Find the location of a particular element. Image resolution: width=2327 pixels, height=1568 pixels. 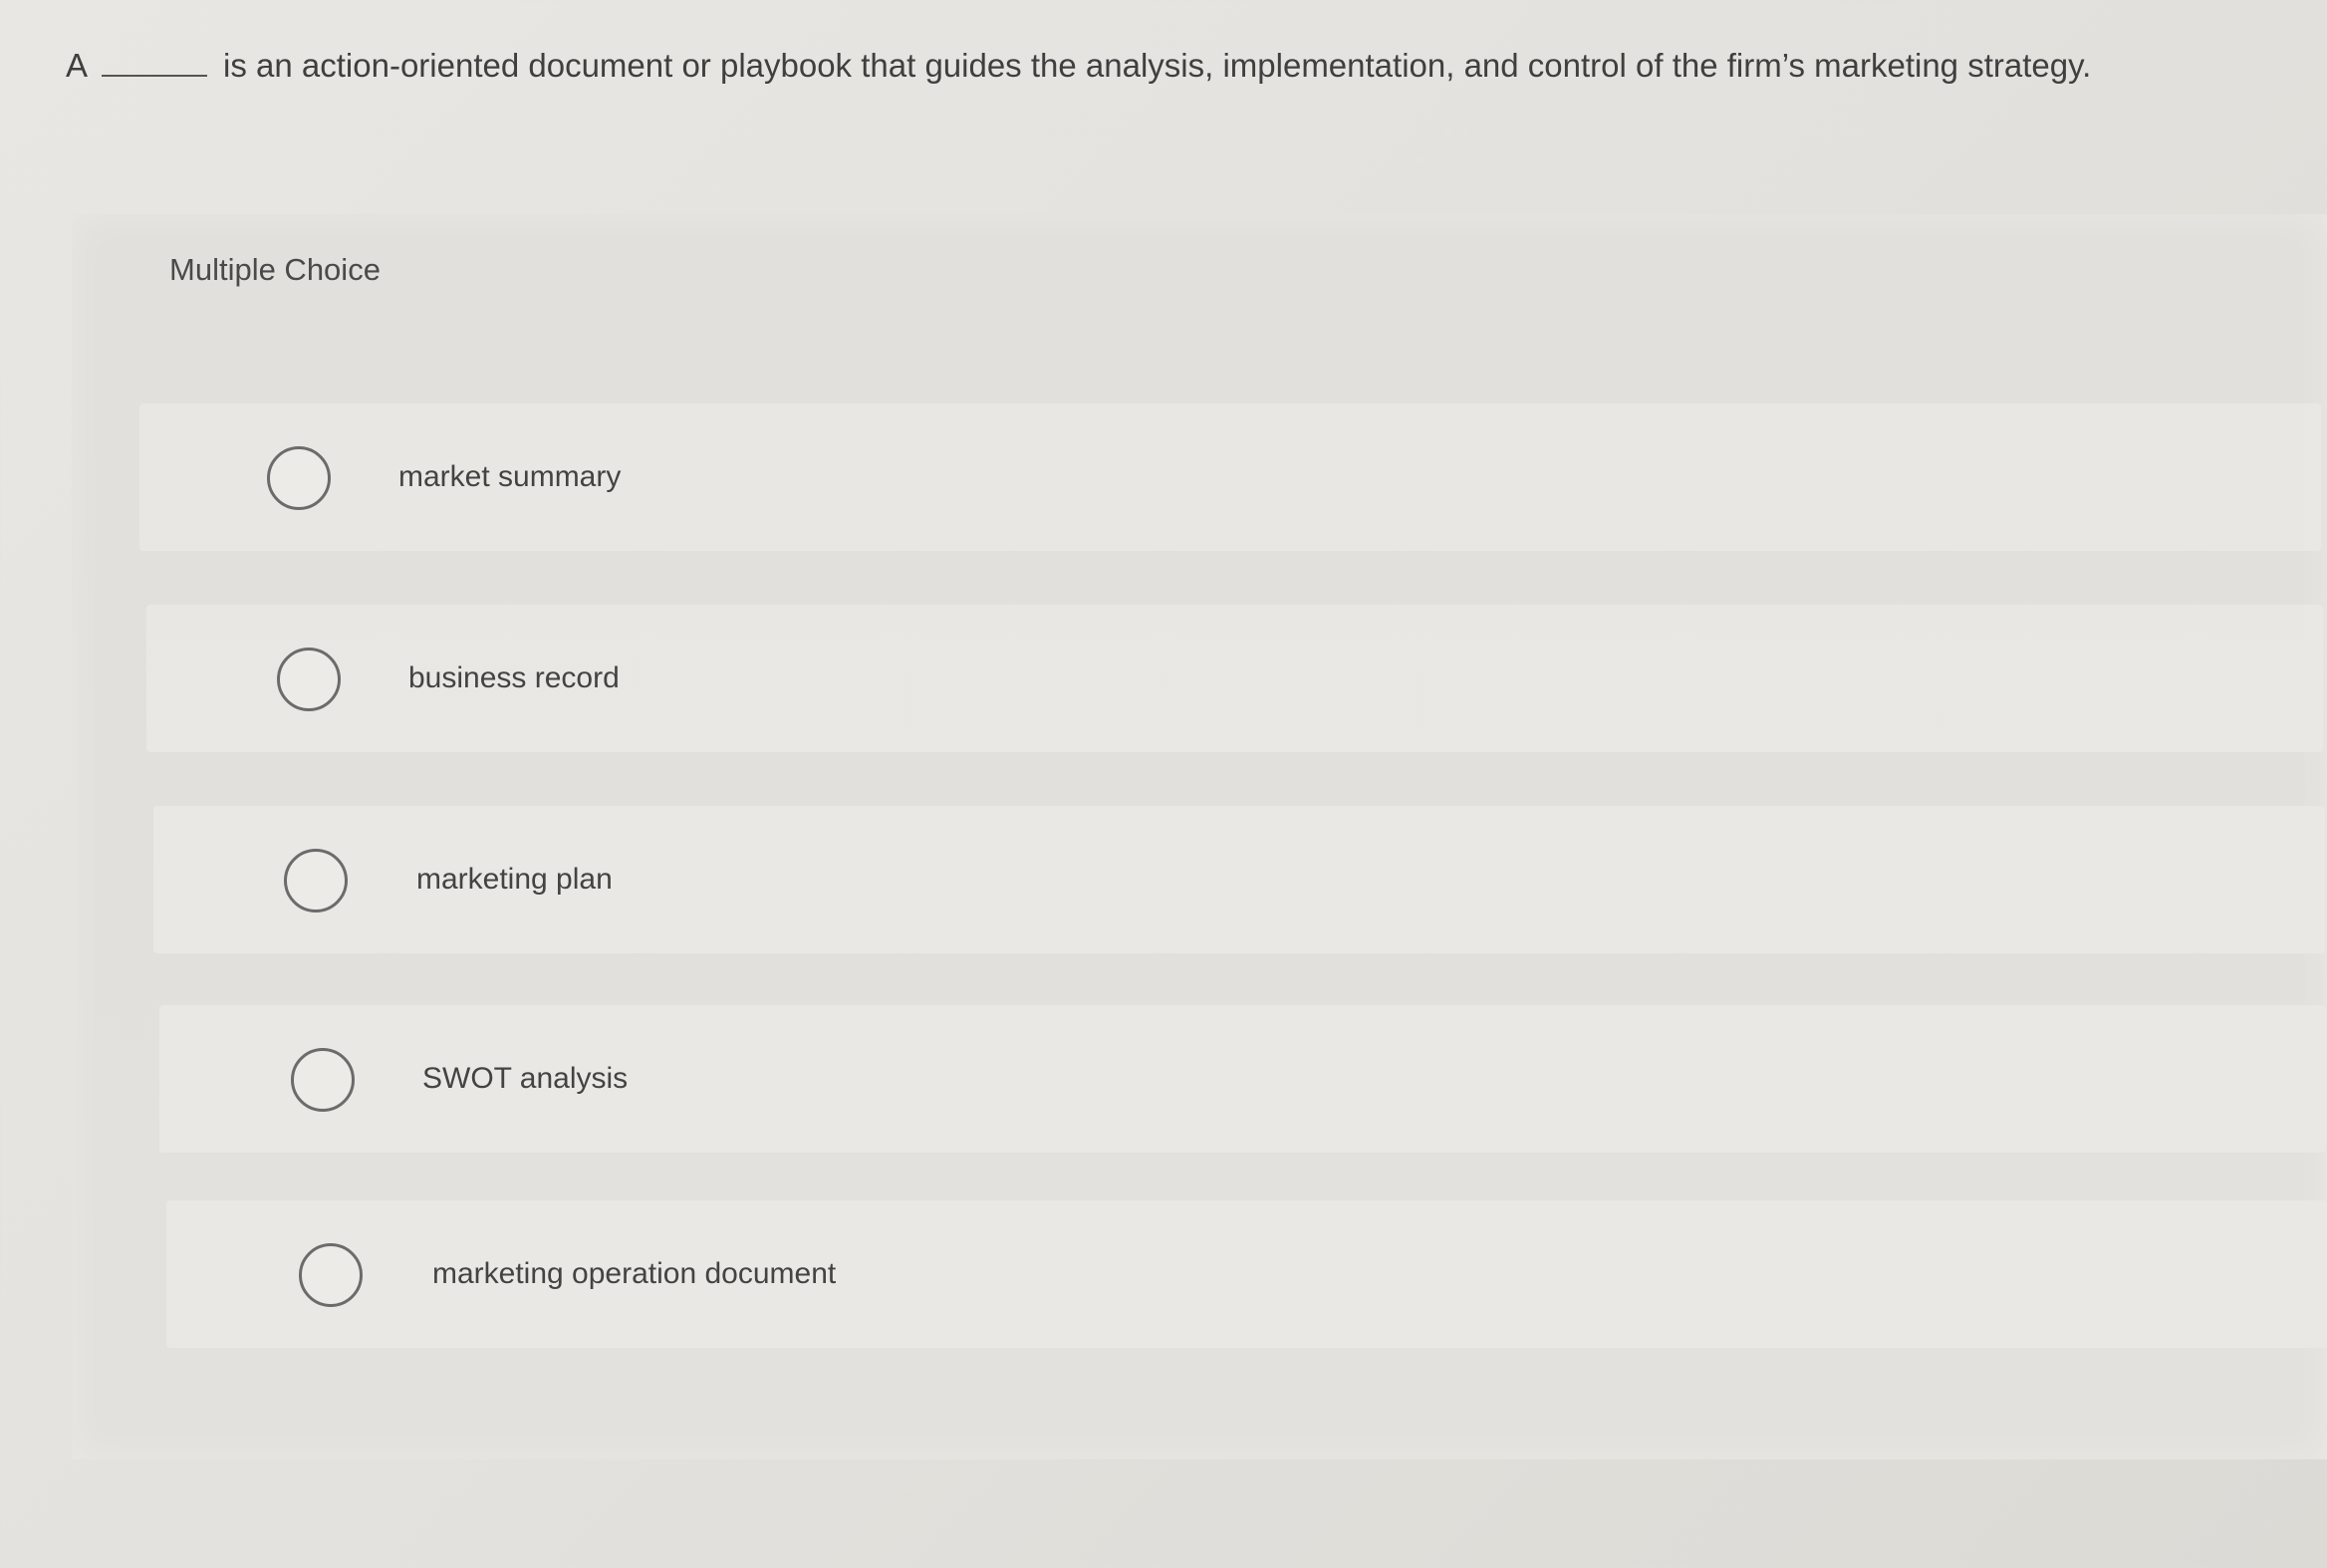

choice-option-4: SWOT analysis is located at coordinates (1243, 1079).